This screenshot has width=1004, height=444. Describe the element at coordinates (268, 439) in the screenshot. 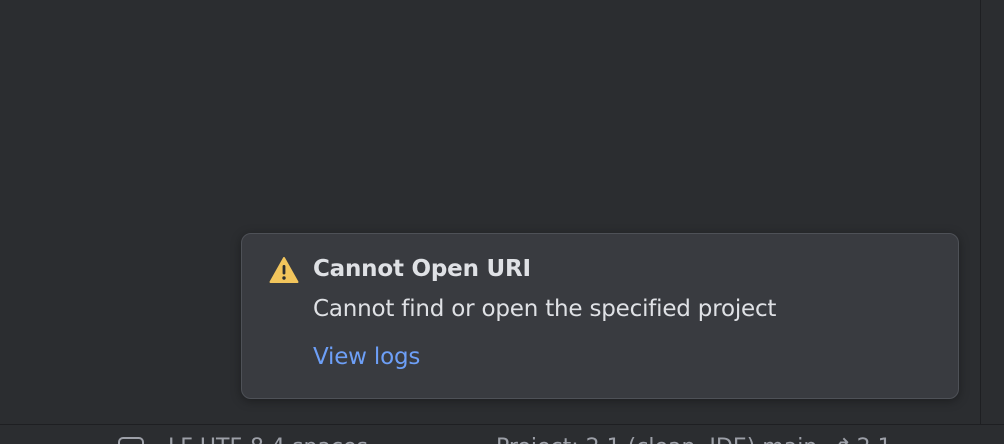

I see `status-encoding: LF UTF-8 4 spaces` at that location.